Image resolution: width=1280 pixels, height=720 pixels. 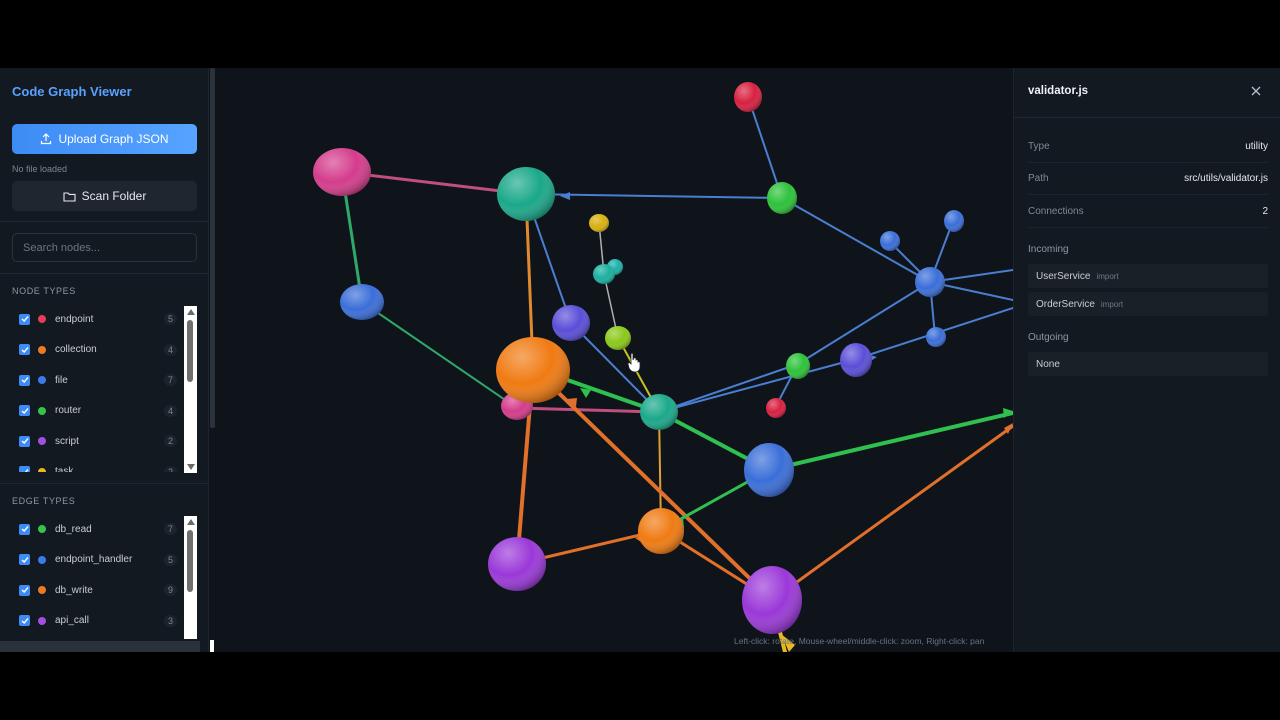 What do you see at coordinates (113, 139) in the screenshot?
I see `upload-graph-label: Upload Graph JSON` at bounding box center [113, 139].